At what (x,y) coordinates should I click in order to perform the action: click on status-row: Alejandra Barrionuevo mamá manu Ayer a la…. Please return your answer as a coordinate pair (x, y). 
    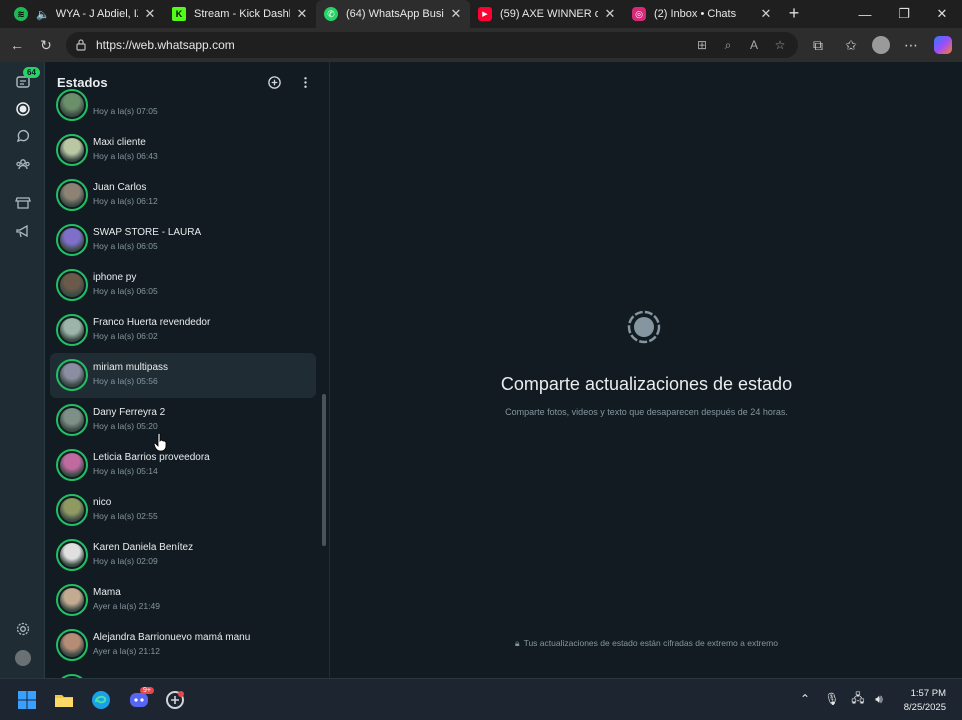
    Looking at the image, I should click on (183, 645).